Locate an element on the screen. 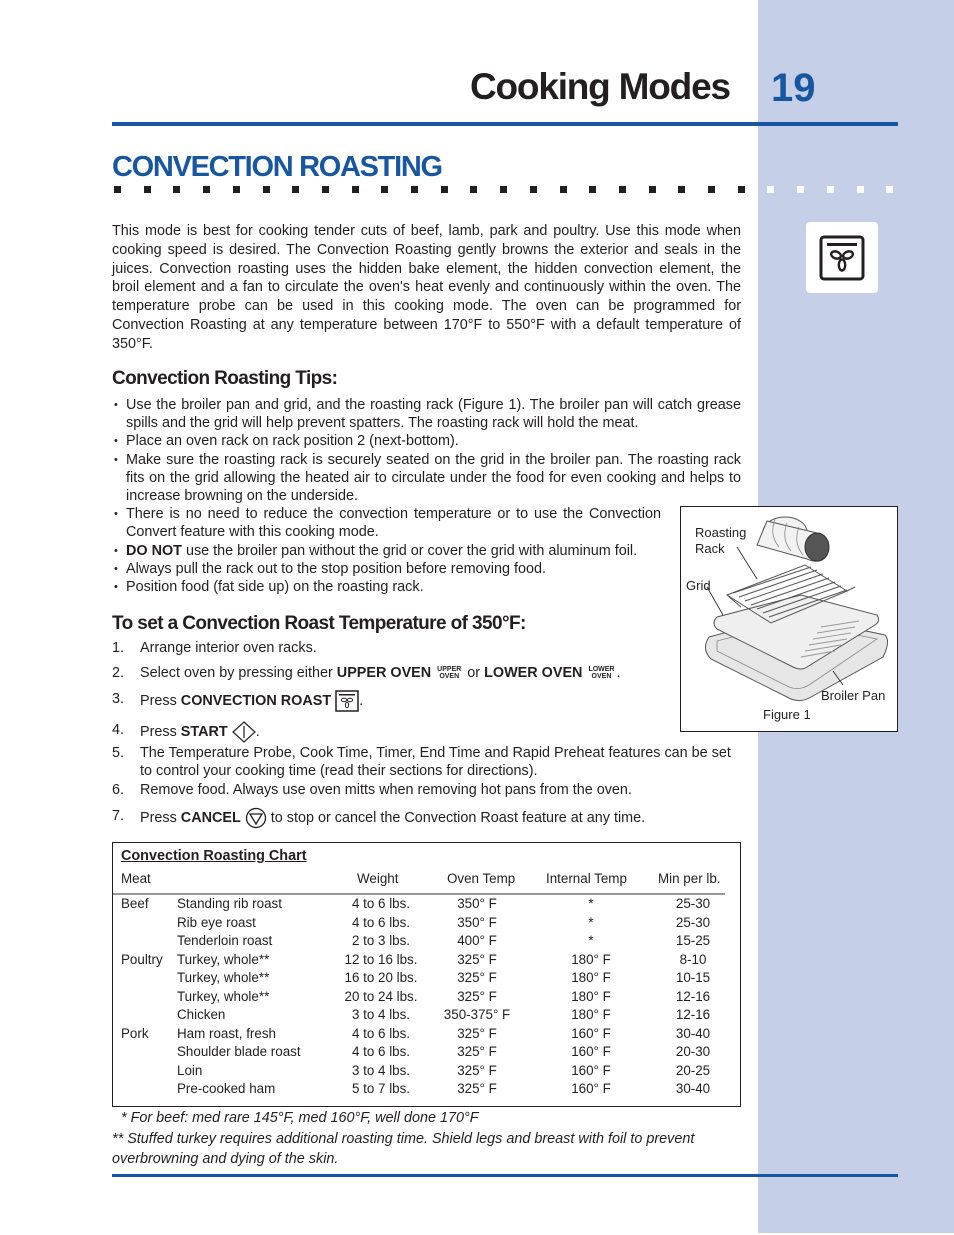  page-number: 19 is located at coordinates (793, 88).